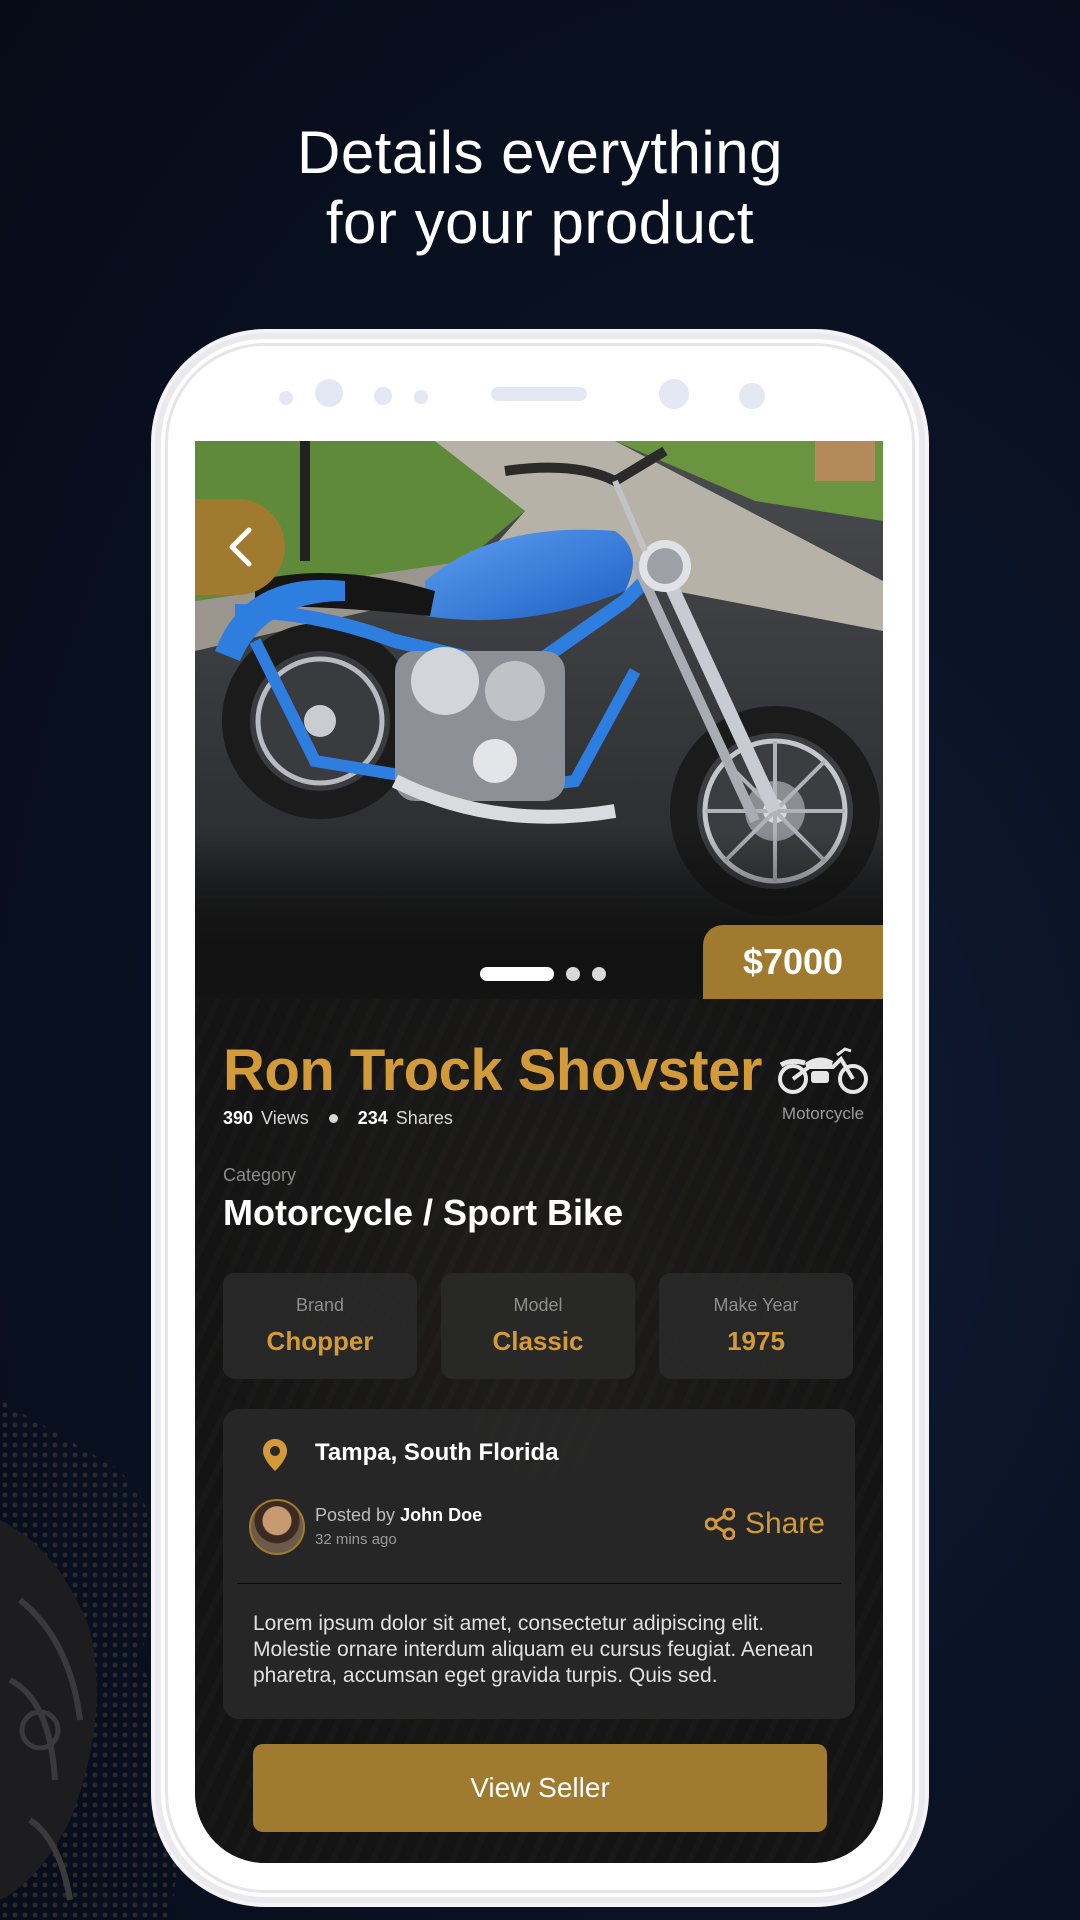  I want to click on spec-value: Classic, so click(538, 1341).